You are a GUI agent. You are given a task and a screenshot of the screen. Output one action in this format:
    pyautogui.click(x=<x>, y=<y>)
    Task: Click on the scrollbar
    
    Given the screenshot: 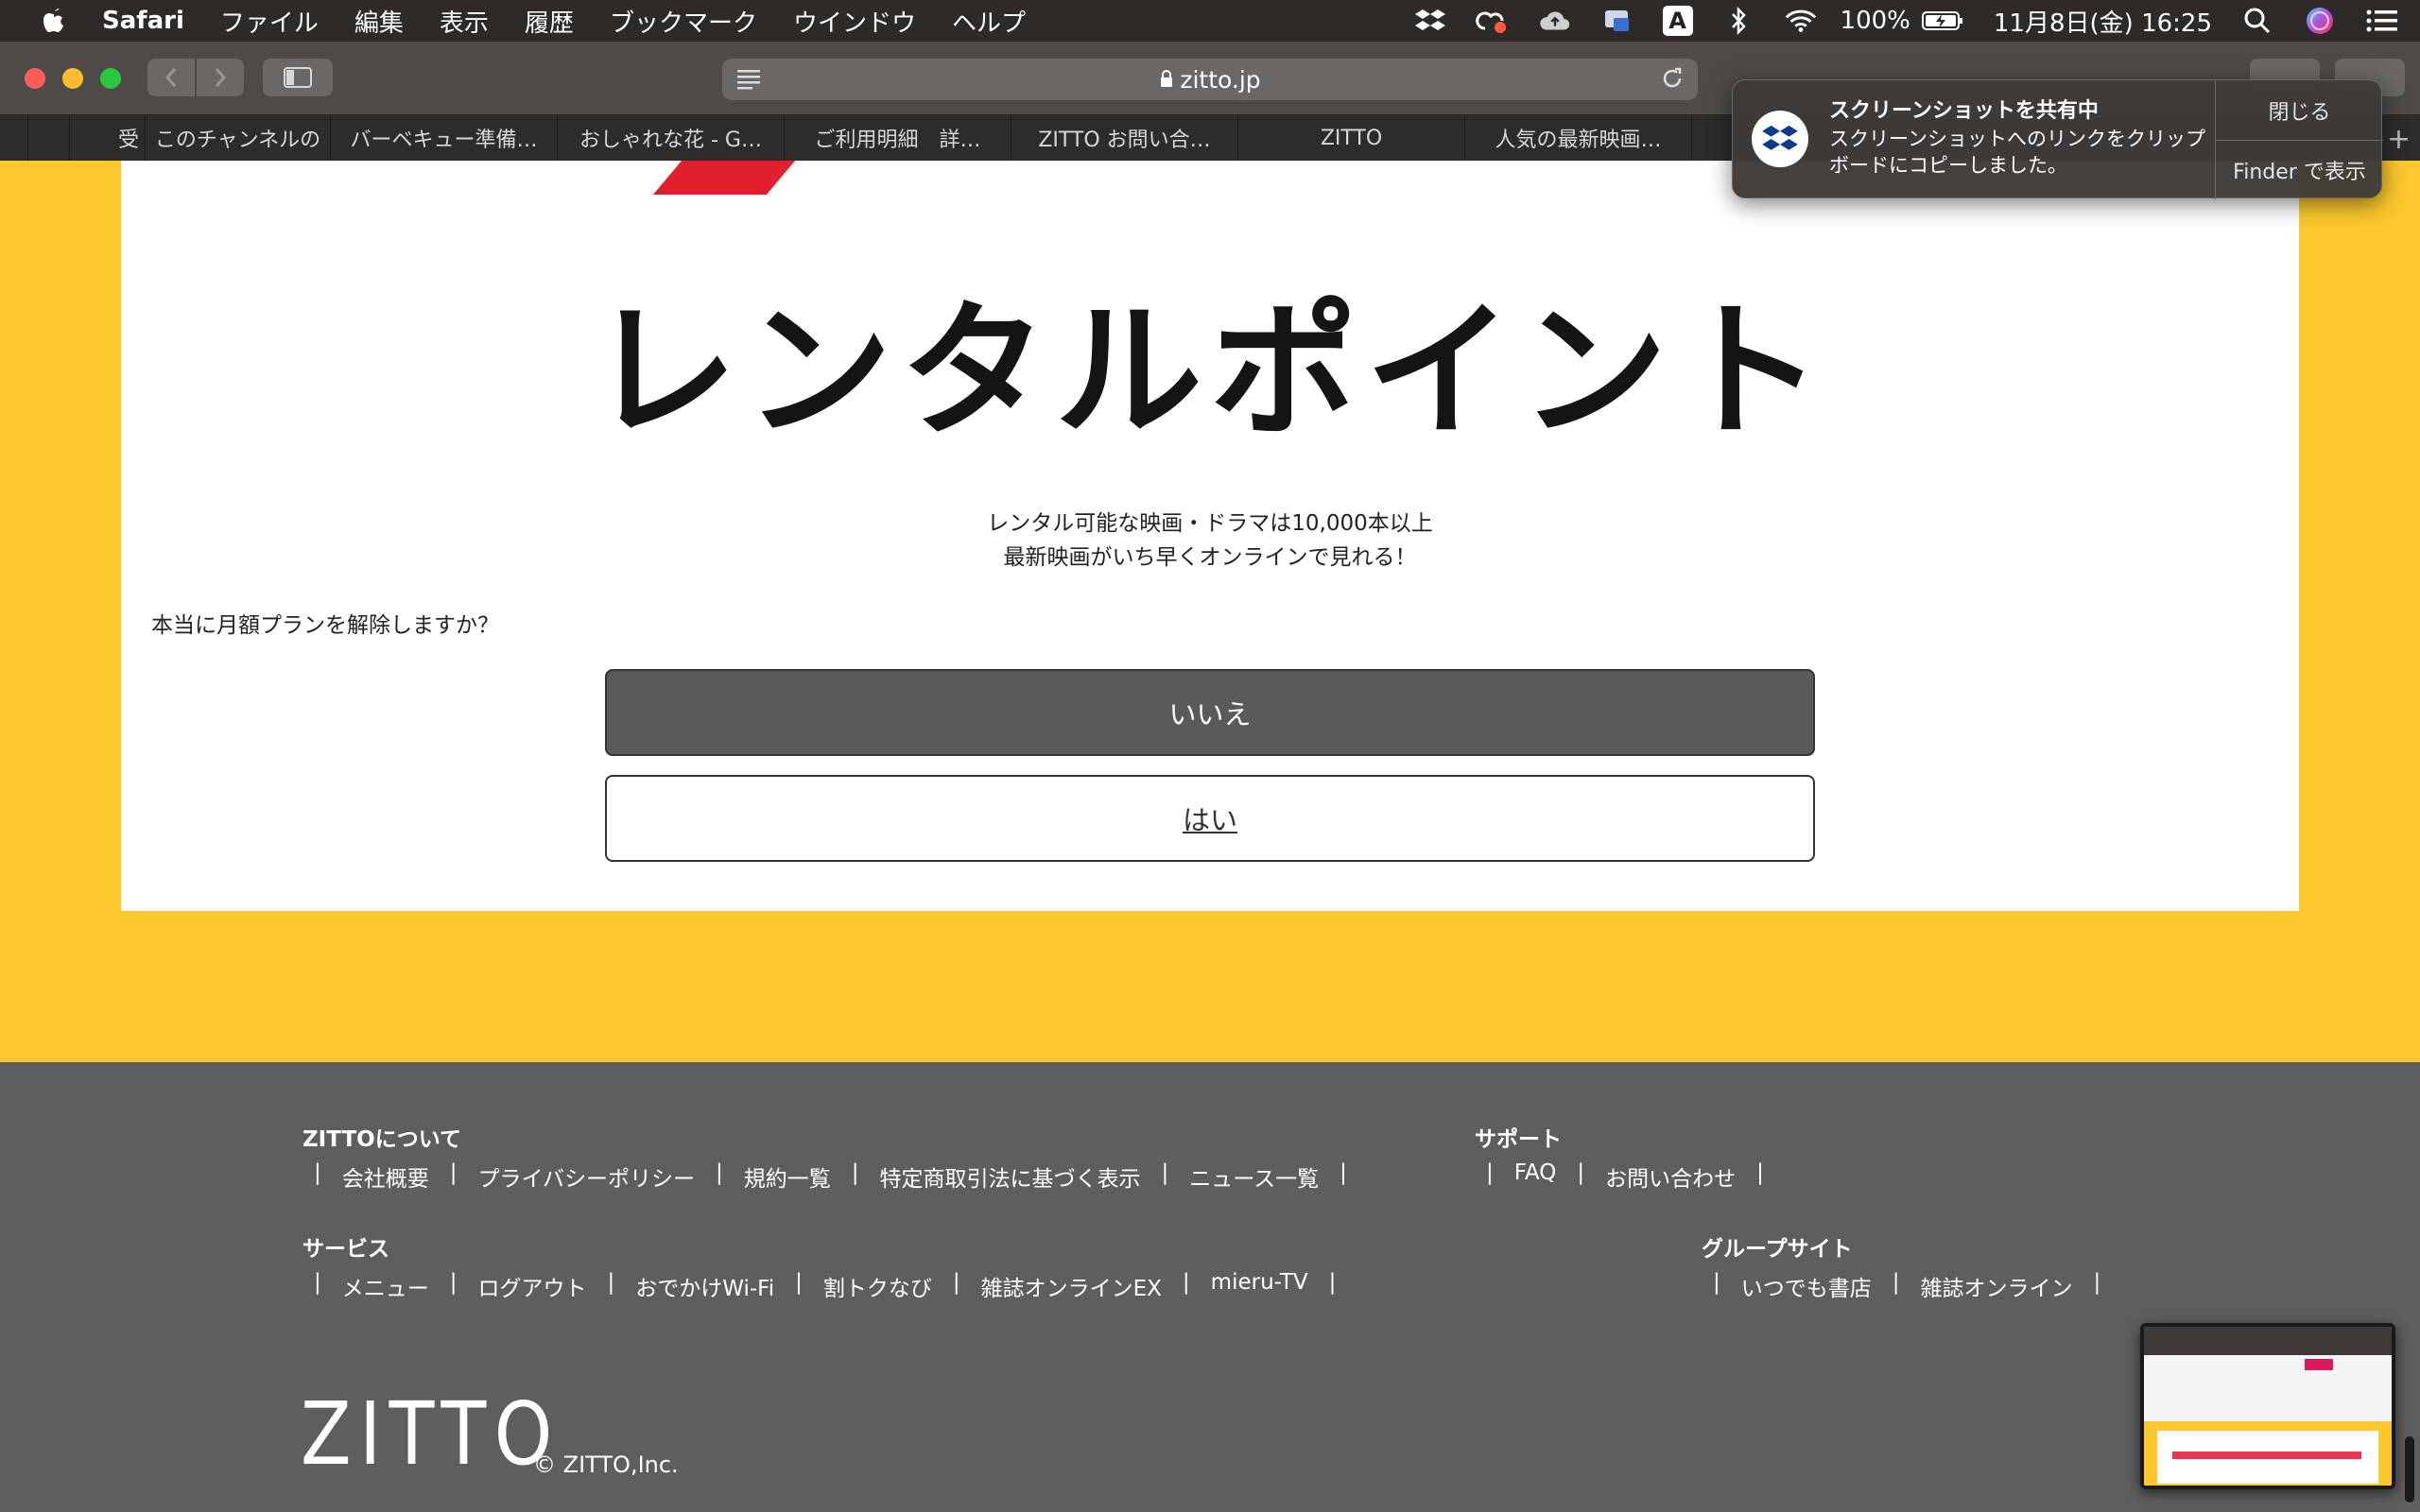 What is the action you would take?
    pyautogui.click(x=2409, y=1469)
    